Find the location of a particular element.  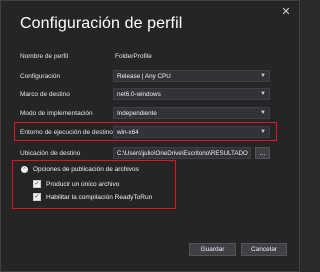

collapse-chevron-icon: ⌃ is located at coordinates (24, 169).